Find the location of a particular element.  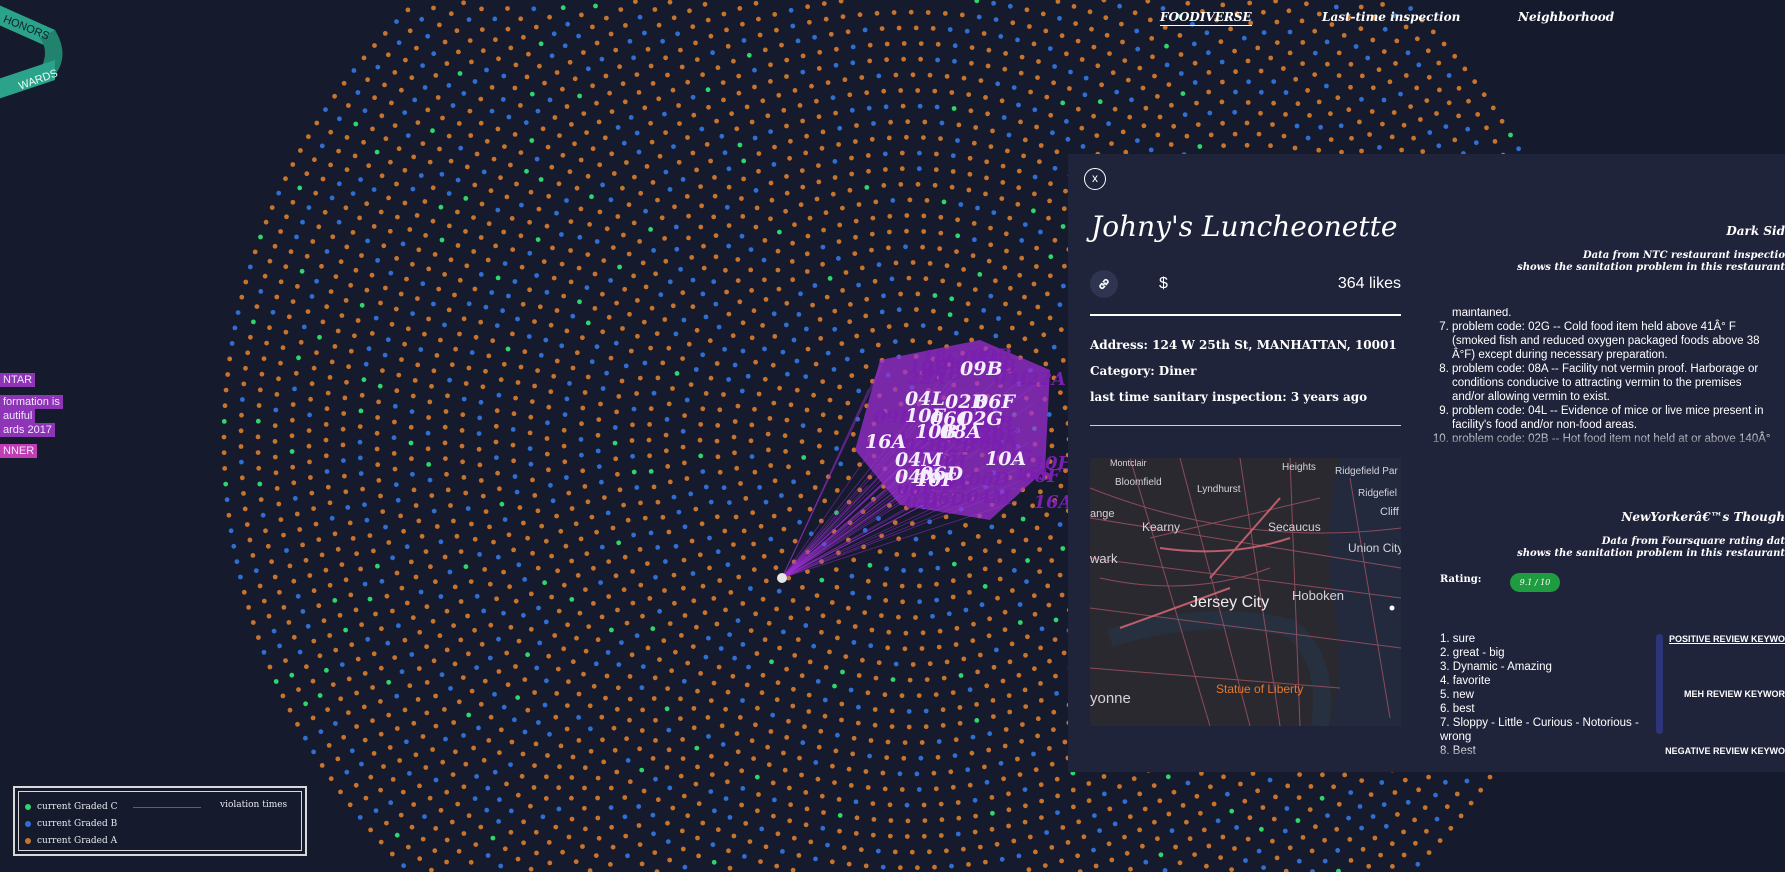

keyword-scrollbar is located at coordinates (1659, 684).